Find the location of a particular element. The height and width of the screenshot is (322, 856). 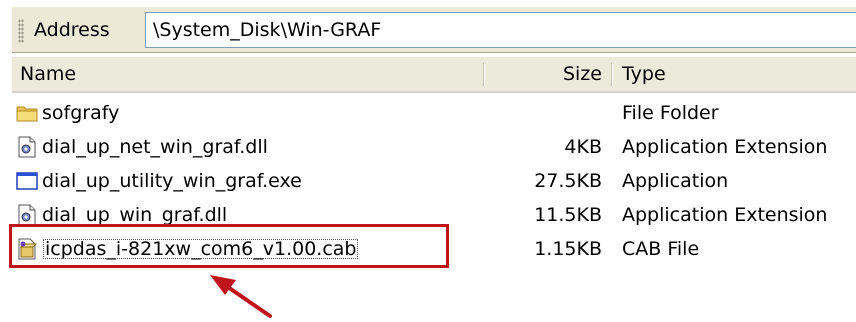

address-label: Address is located at coordinates (72, 30).